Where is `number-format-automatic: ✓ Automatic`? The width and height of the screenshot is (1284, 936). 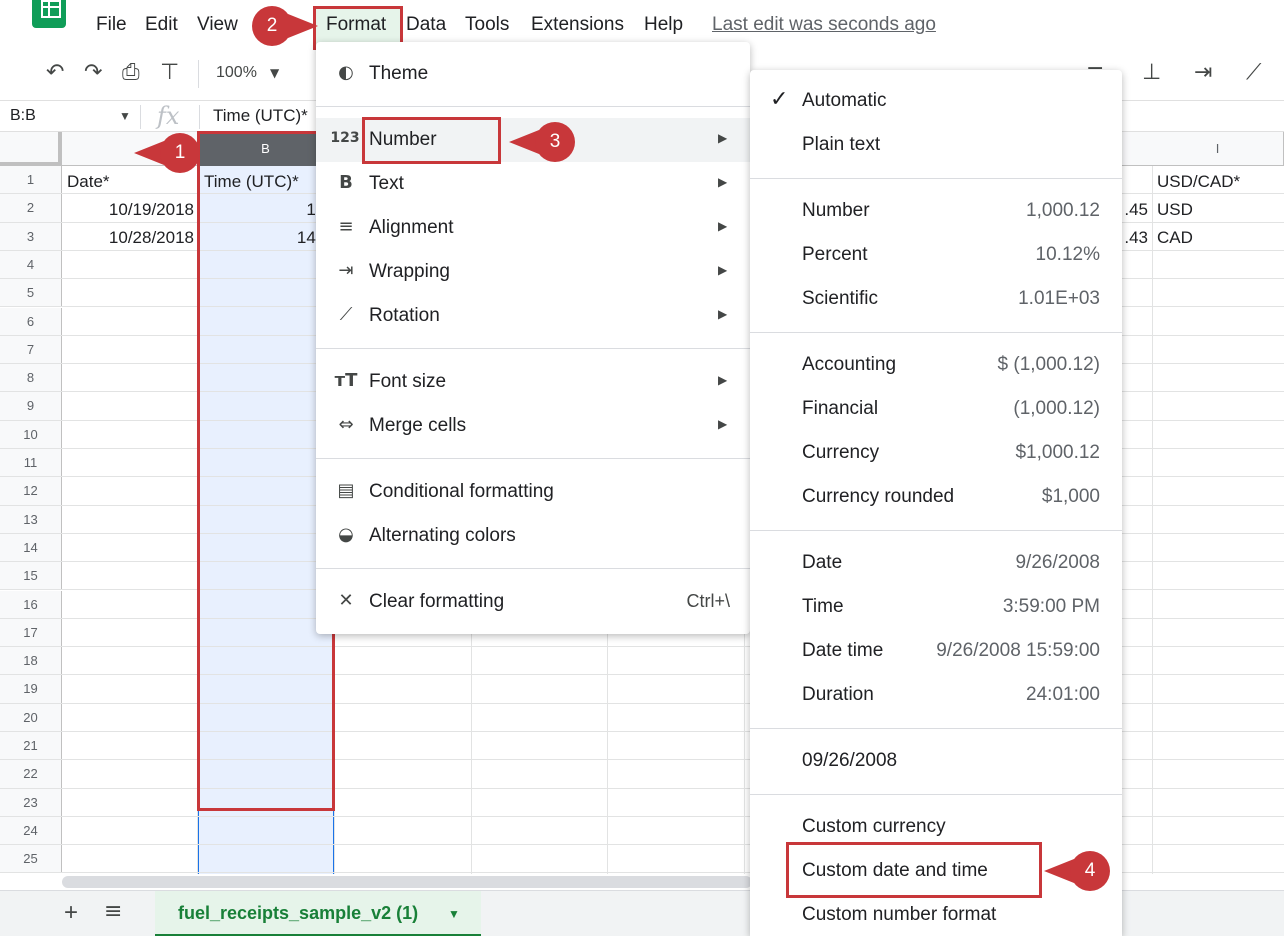
number-format-automatic: ✓ Automatic is located at coordinates (936, 101).